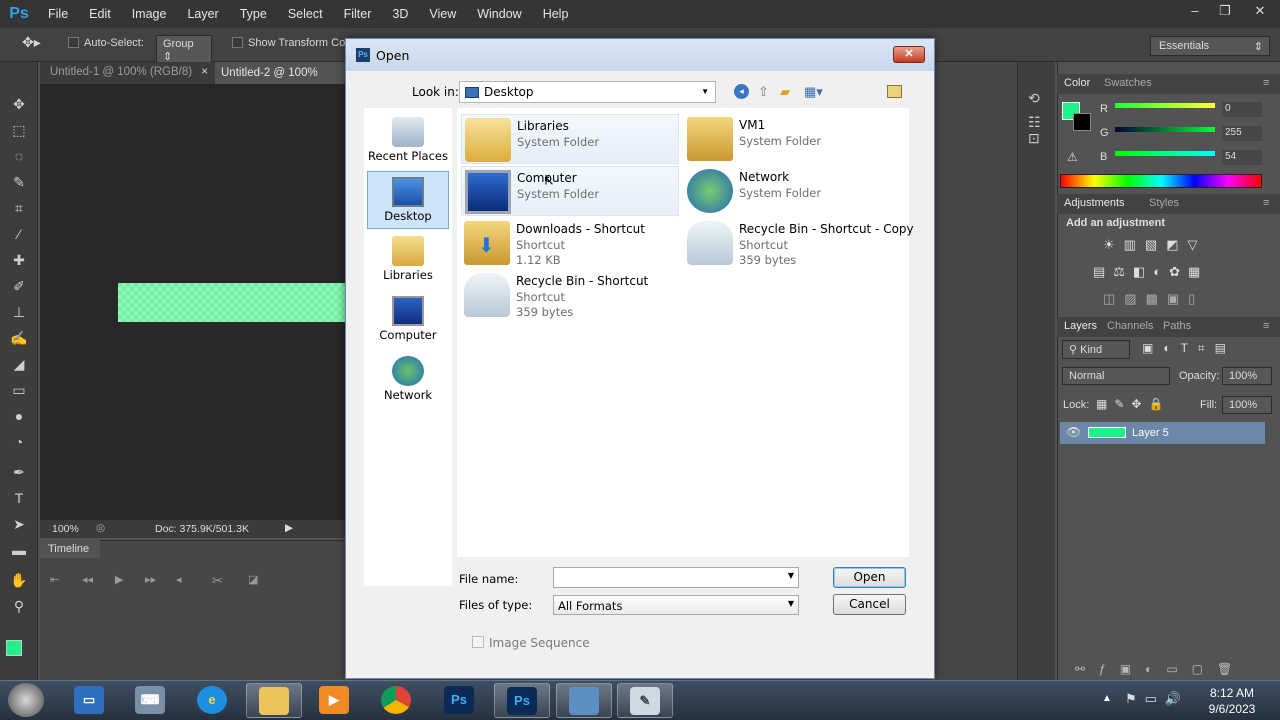 The width and height of the screenshot is (1280, 720). Describe the element at coordinates (1242, 109) in the screenshot. I see `r-value: 0` at that location.